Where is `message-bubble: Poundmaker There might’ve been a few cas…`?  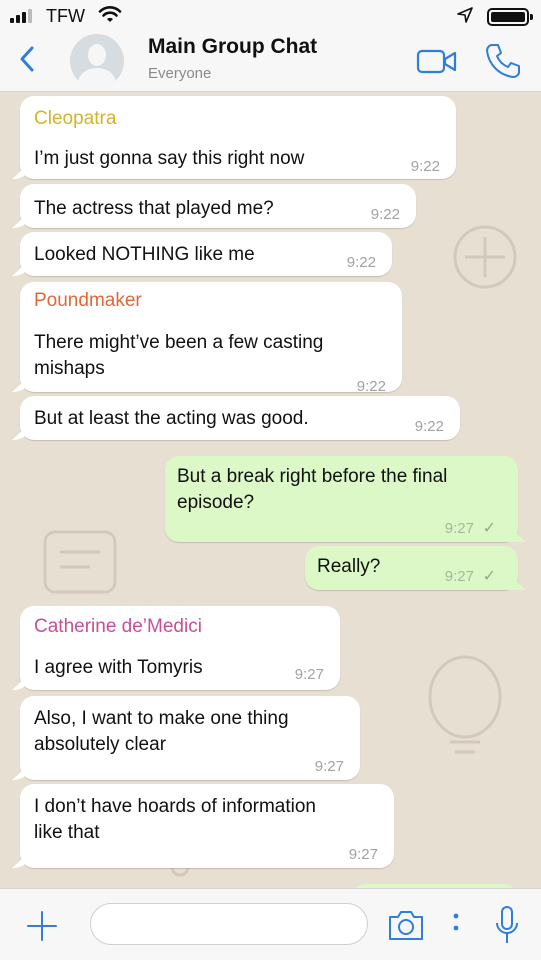
message-bubble: Poundmaker There might’ve been a few cas… is located at coordinates (211, 338).